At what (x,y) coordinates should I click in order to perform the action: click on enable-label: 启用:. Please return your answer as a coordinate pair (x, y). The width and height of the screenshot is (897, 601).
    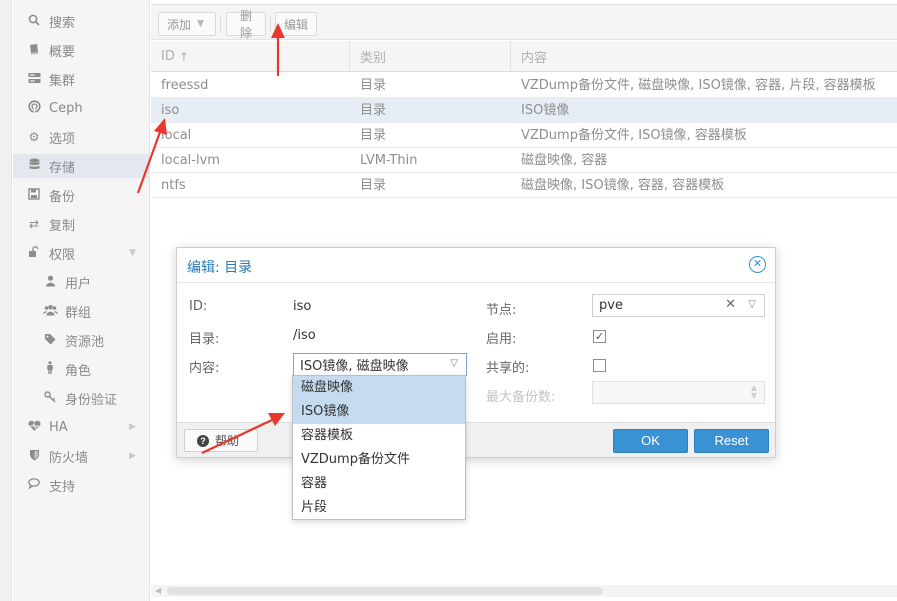
    Looking at the image, I should click on (501, 339).